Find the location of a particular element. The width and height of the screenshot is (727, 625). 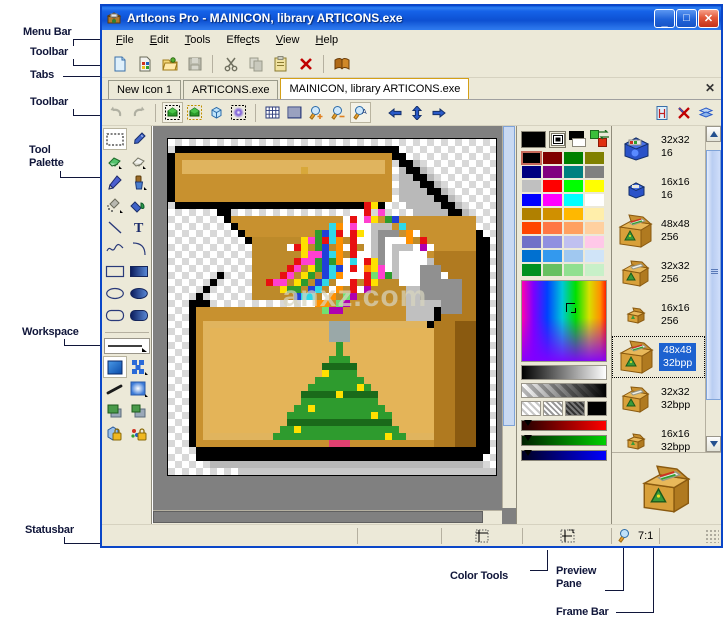

fill-solid-option is located at coordinates (114, 367).